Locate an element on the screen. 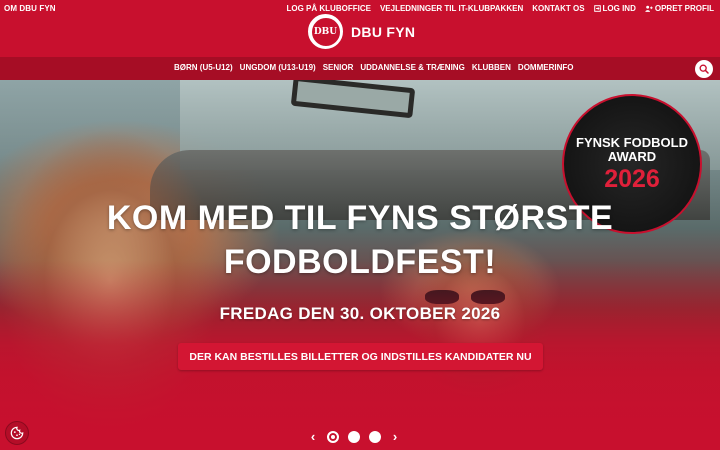 Image resolution: width=720 pixels, height=450 pixels. search-button is located at coordinates (704, 69).